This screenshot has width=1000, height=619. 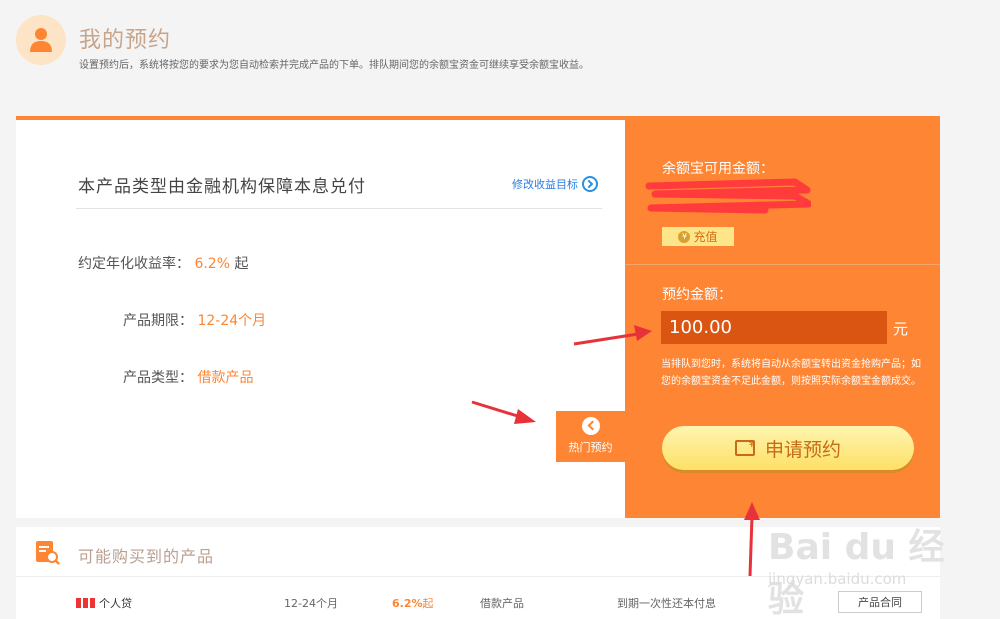 What do you see at coordinates (41, 40) in the screenshot?
I see `user-avatar-icon` at bounding box center [41, 40].